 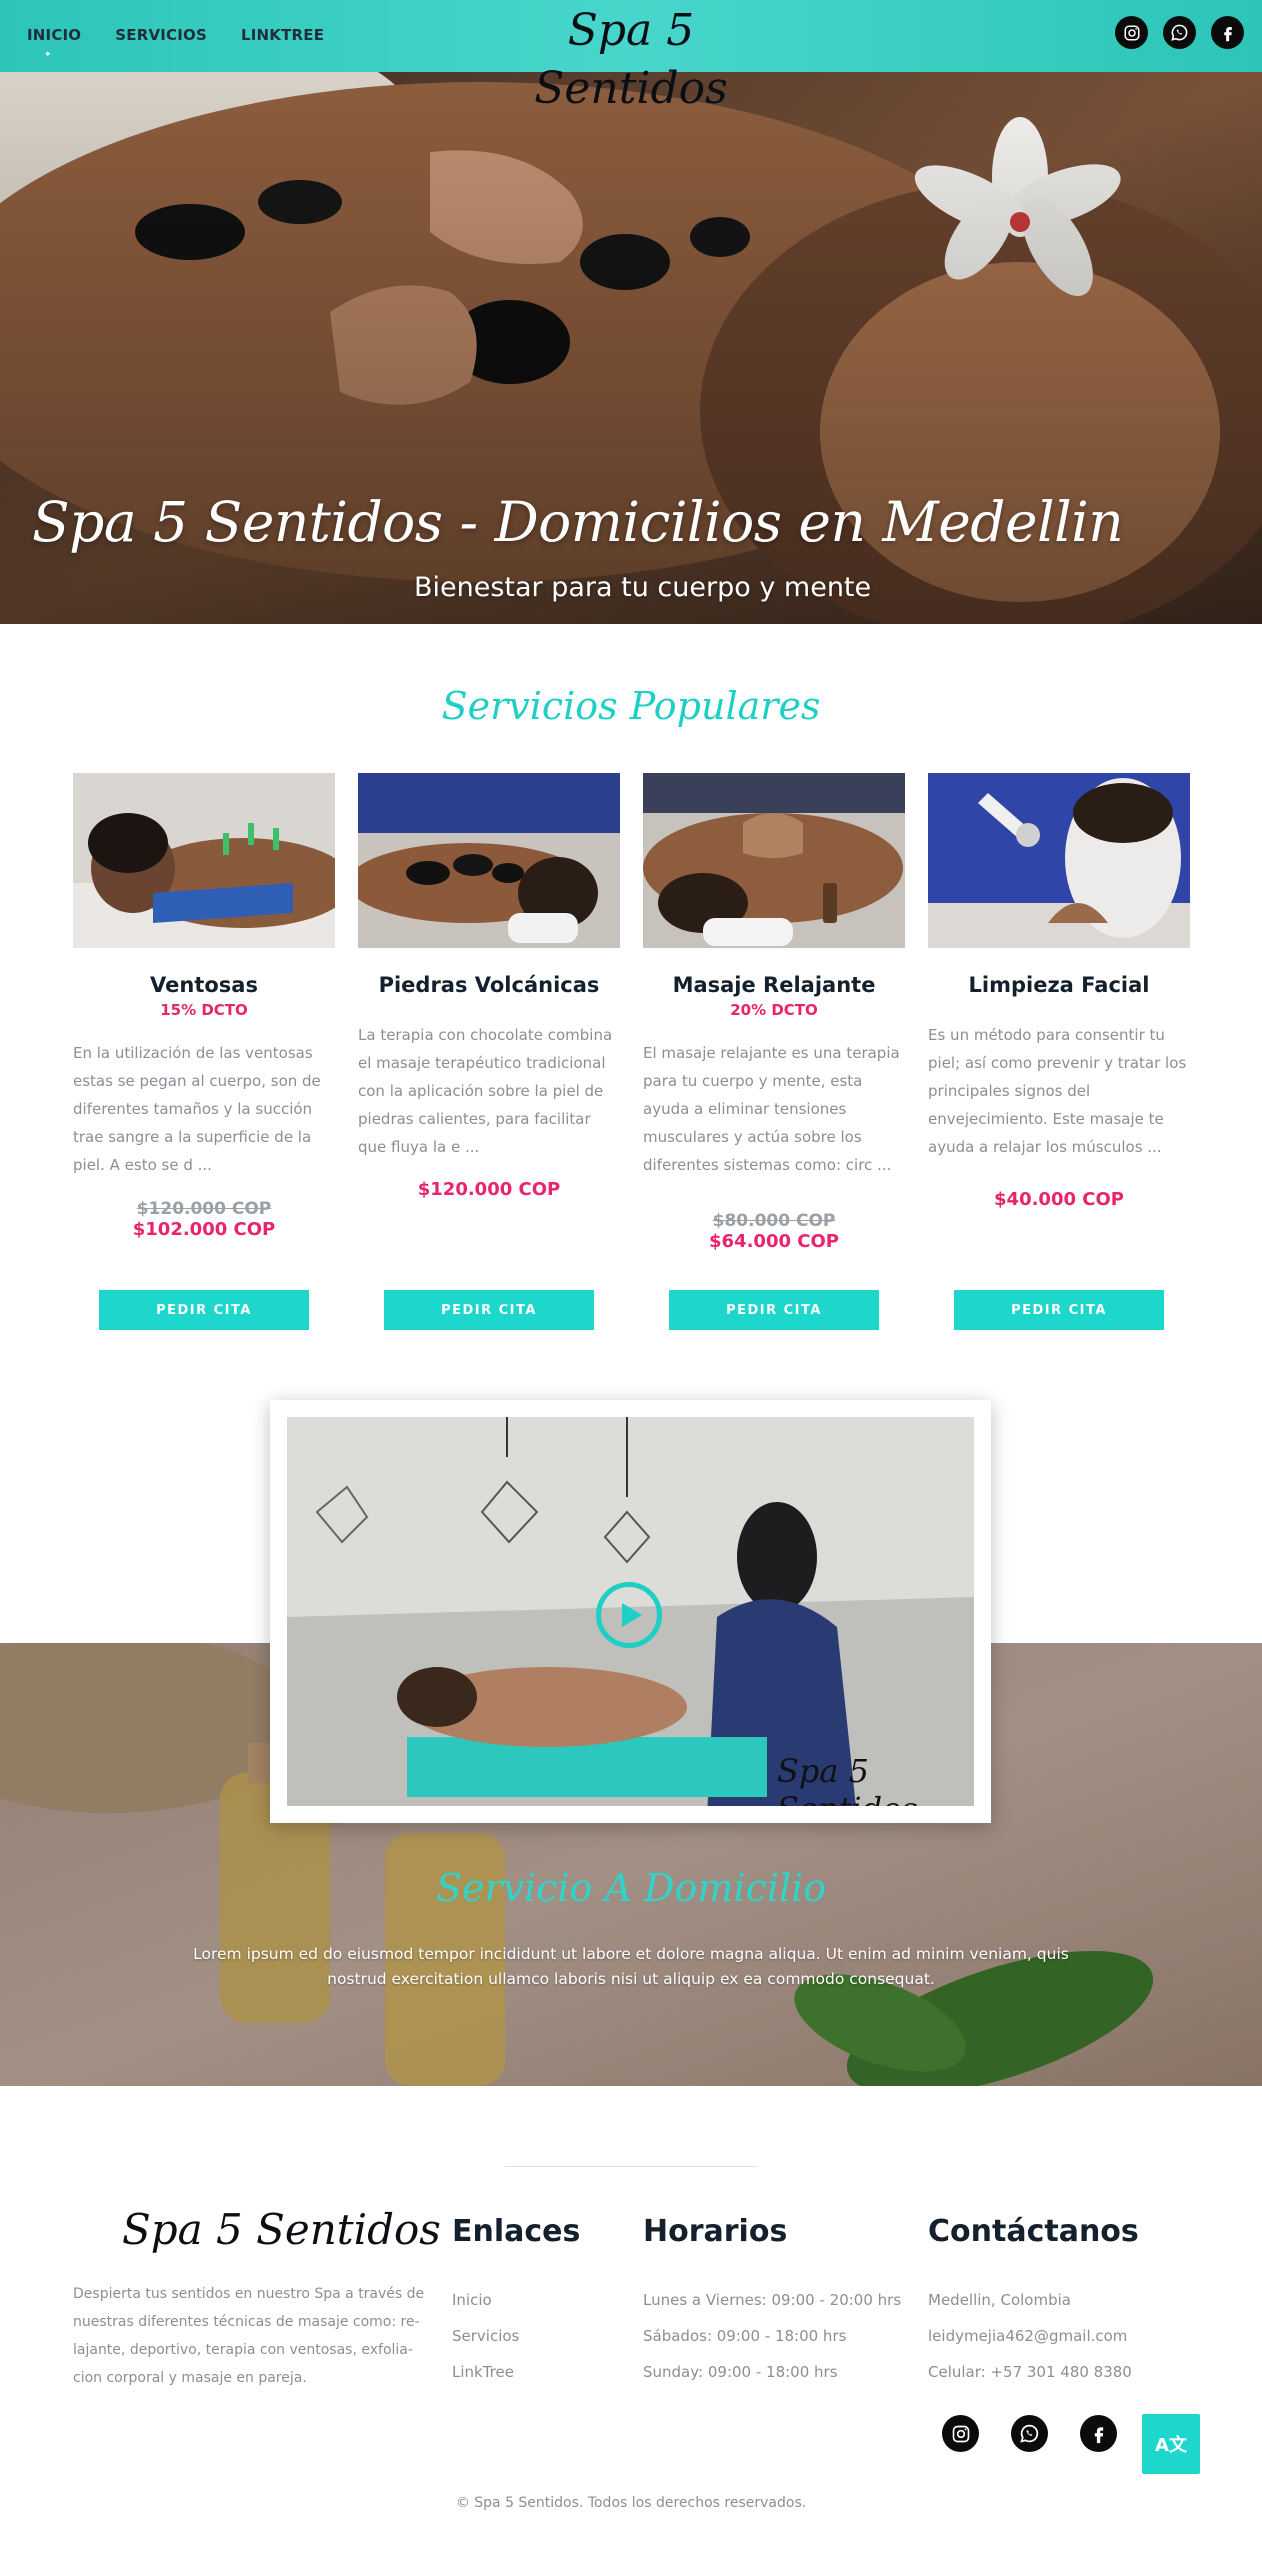 I want to click on main-nav: INICIO SERVICIOS LINKTREE, so click(x=175, y=35).